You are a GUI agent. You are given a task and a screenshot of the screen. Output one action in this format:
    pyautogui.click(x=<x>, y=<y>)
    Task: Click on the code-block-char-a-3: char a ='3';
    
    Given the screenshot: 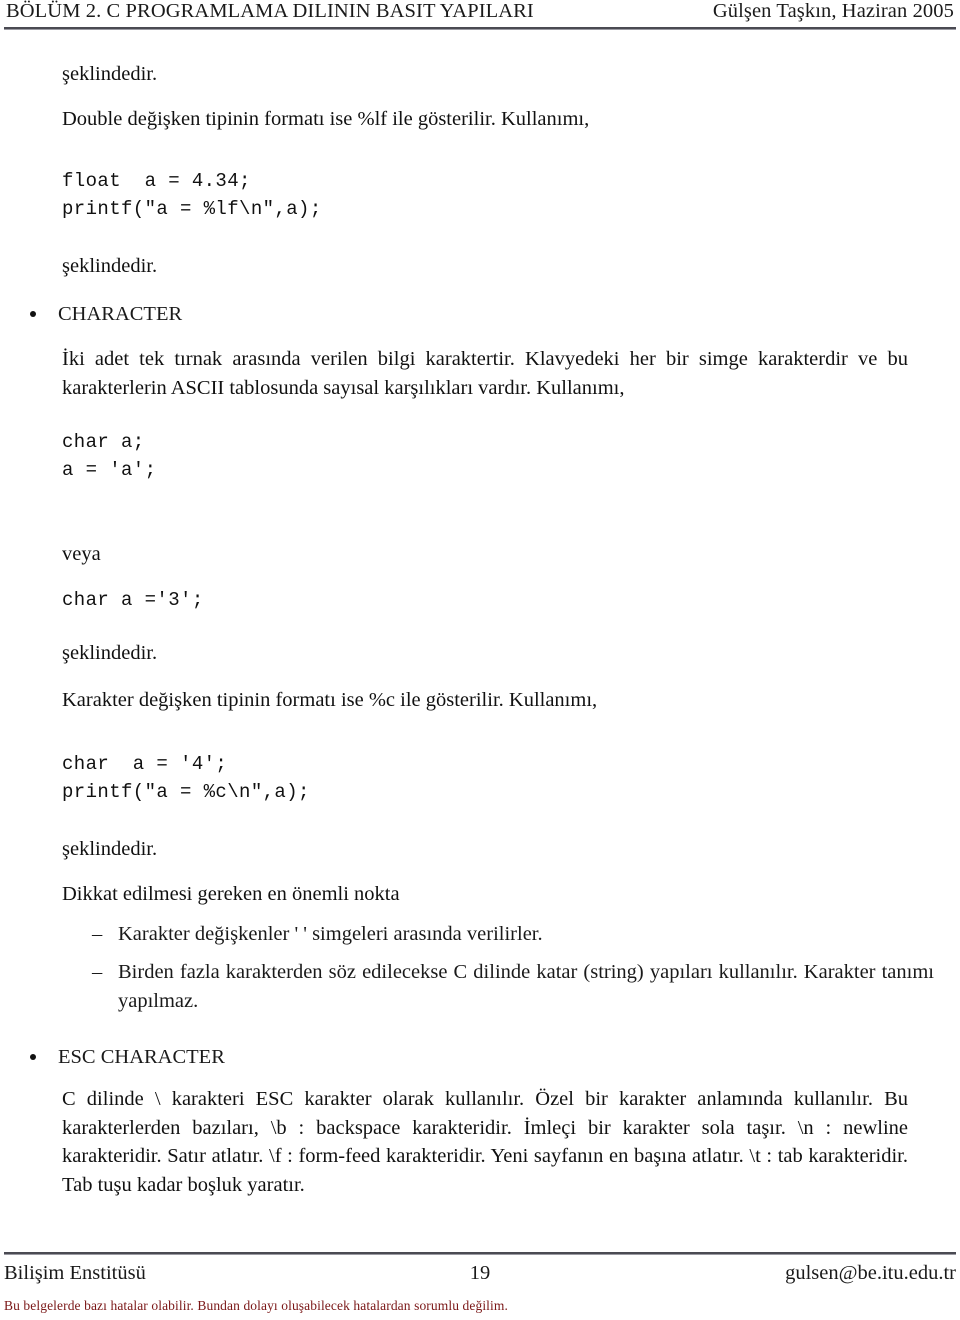 What is the action you would take?
    pyautogui.click(x=133, y=600)
    